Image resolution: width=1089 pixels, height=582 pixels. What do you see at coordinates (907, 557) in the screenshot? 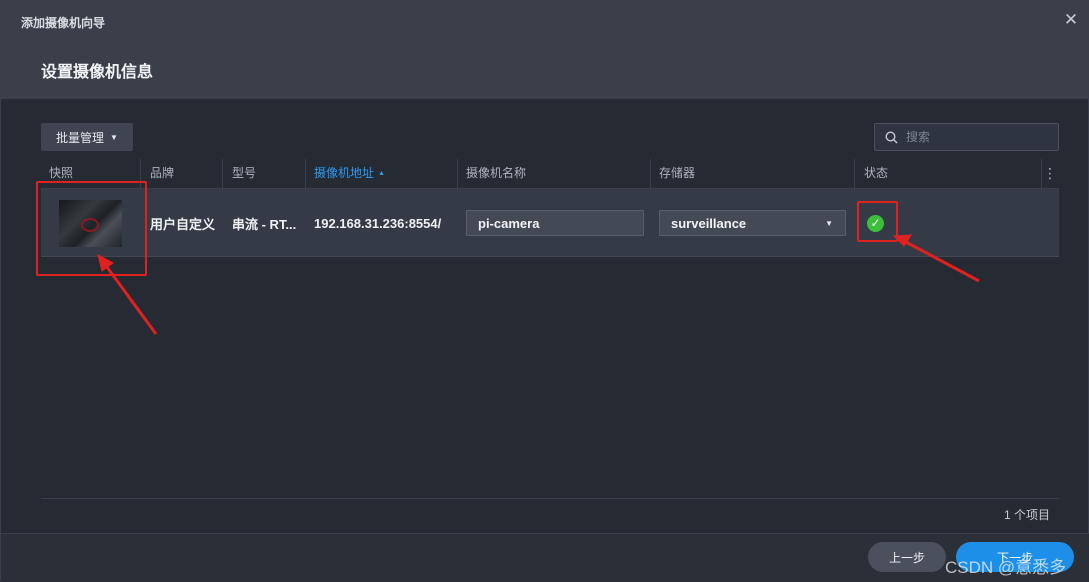
I see `previous-step-button: 上一步` at bounding box center [907, 557].